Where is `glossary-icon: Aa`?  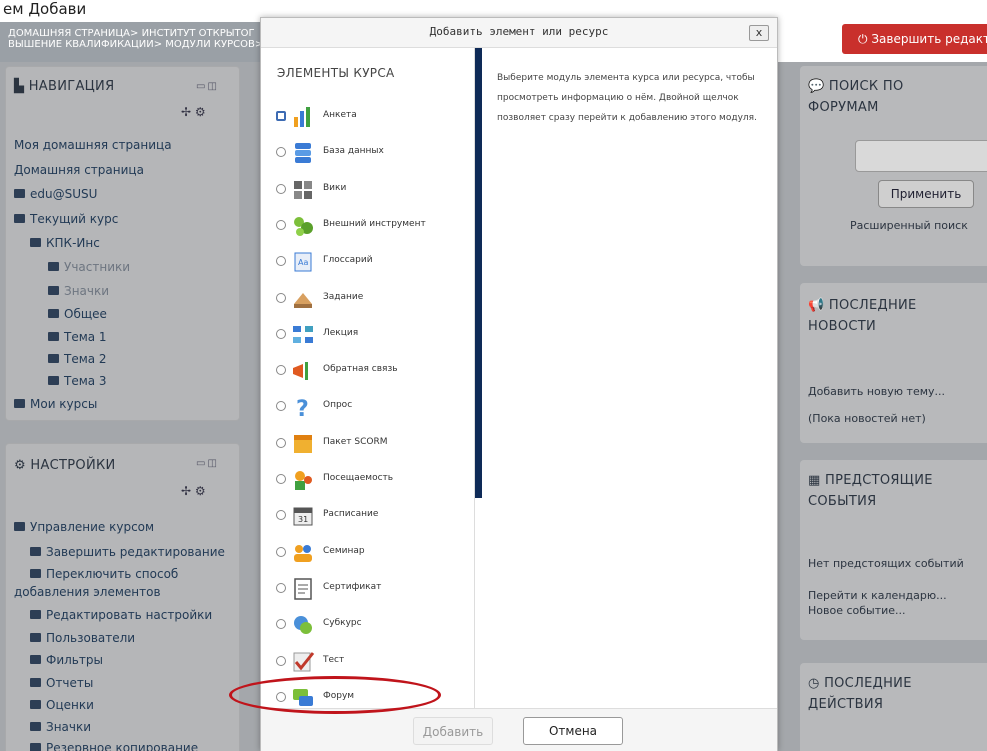 glossary-icon: Aa is located at coordinates (303, 262).